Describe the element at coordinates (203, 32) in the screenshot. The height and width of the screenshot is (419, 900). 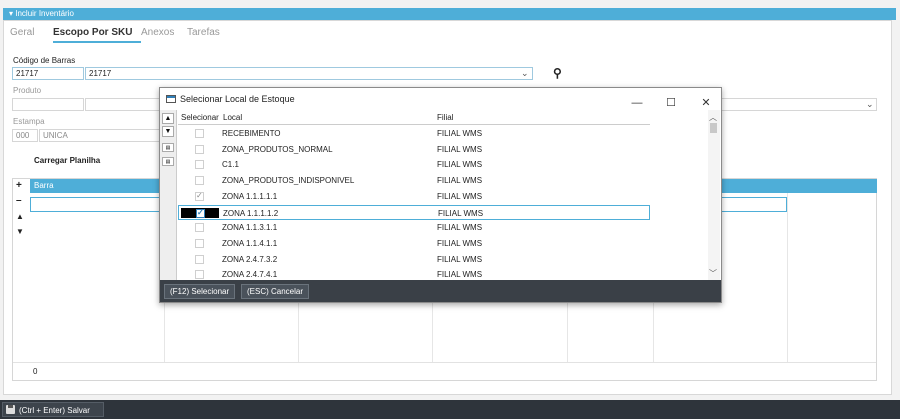
I see `tab-tarefas: Tarefas` at that location.